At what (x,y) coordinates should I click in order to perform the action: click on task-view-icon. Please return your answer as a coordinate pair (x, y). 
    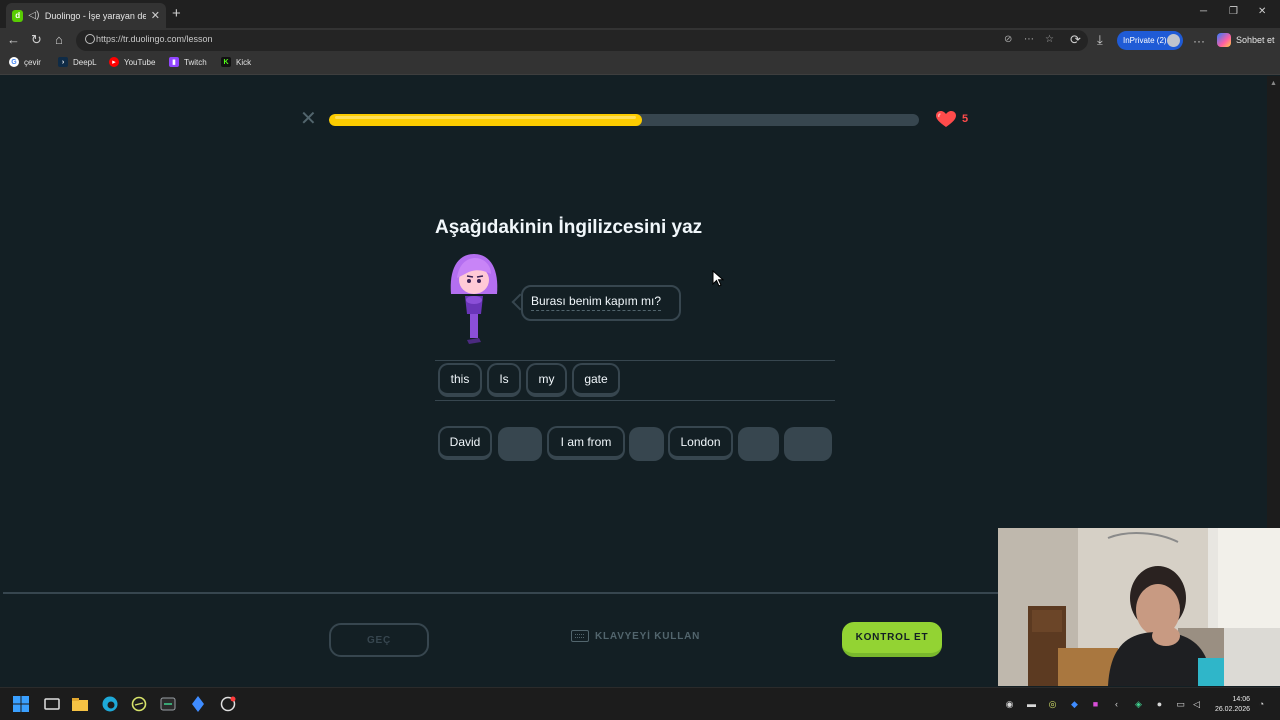
    Looking at the image, I should click on (52, 704).